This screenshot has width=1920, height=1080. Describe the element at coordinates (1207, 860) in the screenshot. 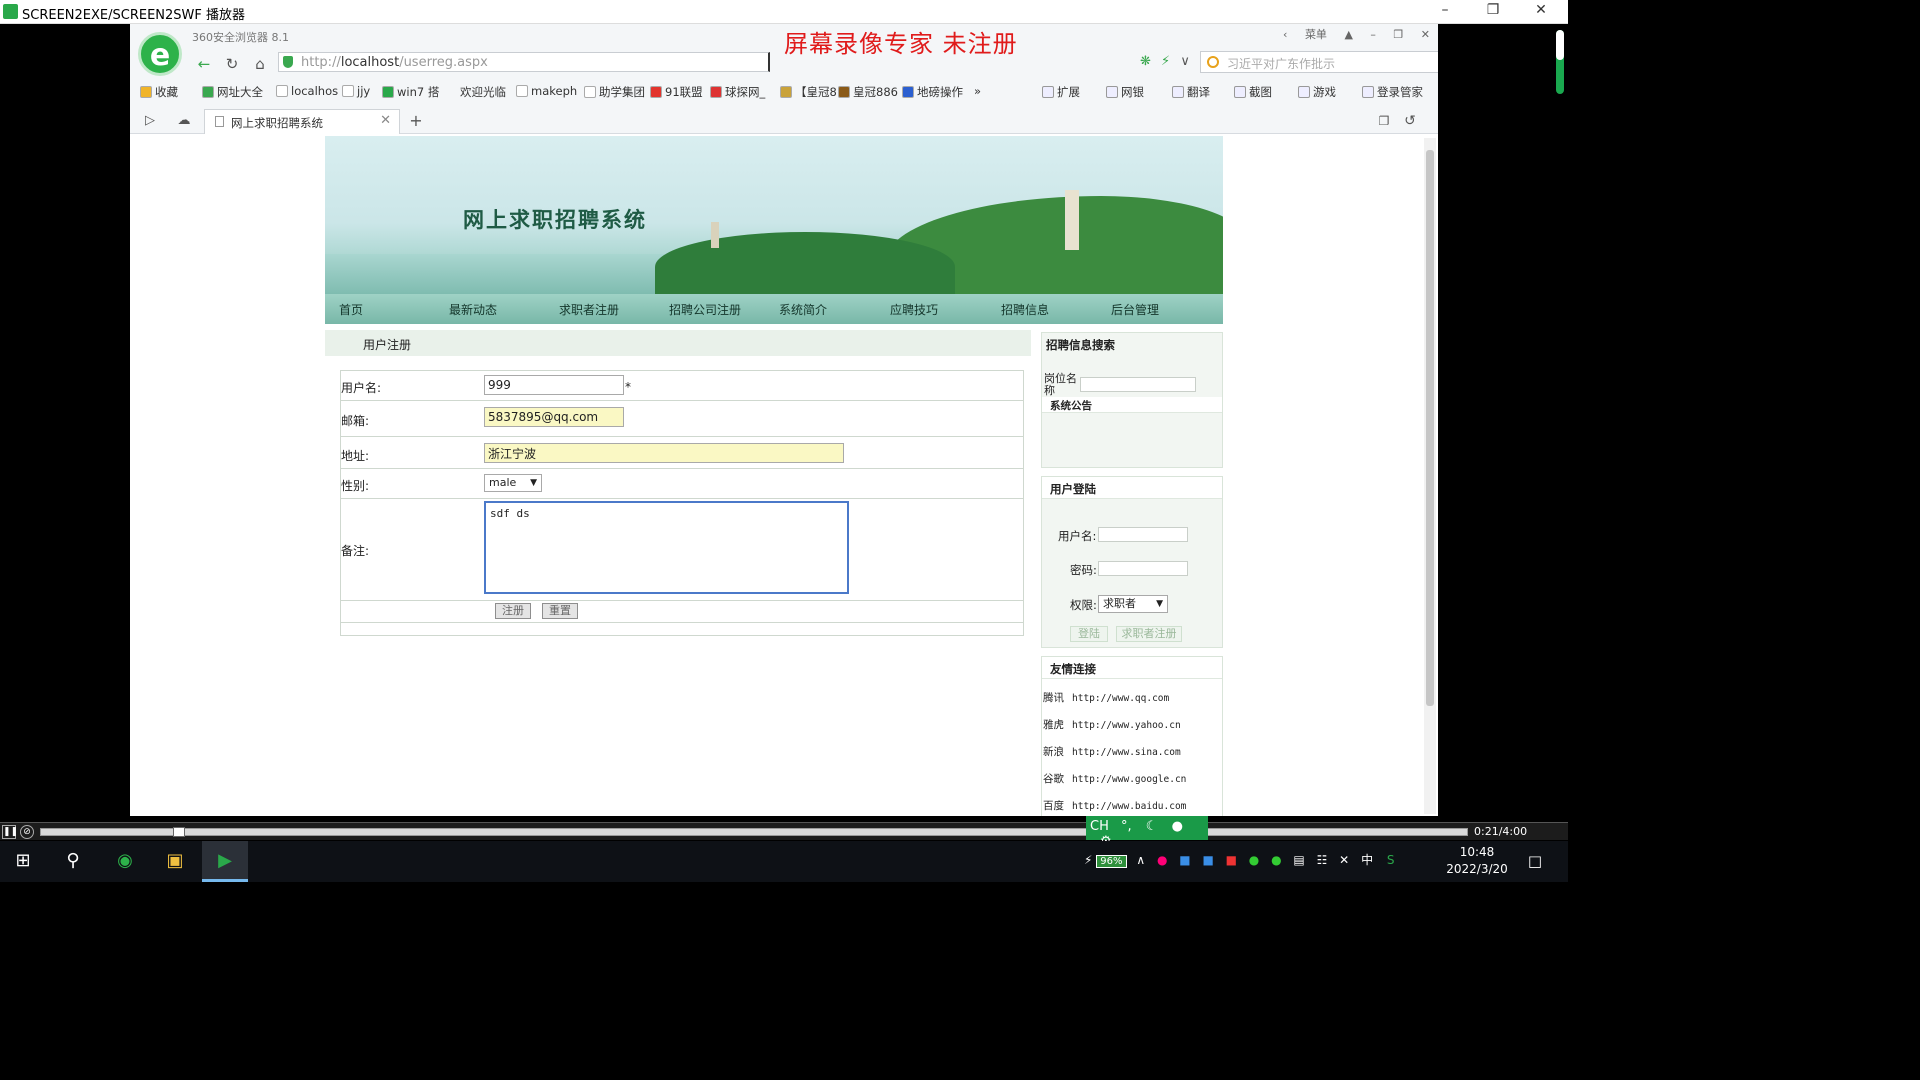

I see `app-tray-icon-2: ■` at that location.